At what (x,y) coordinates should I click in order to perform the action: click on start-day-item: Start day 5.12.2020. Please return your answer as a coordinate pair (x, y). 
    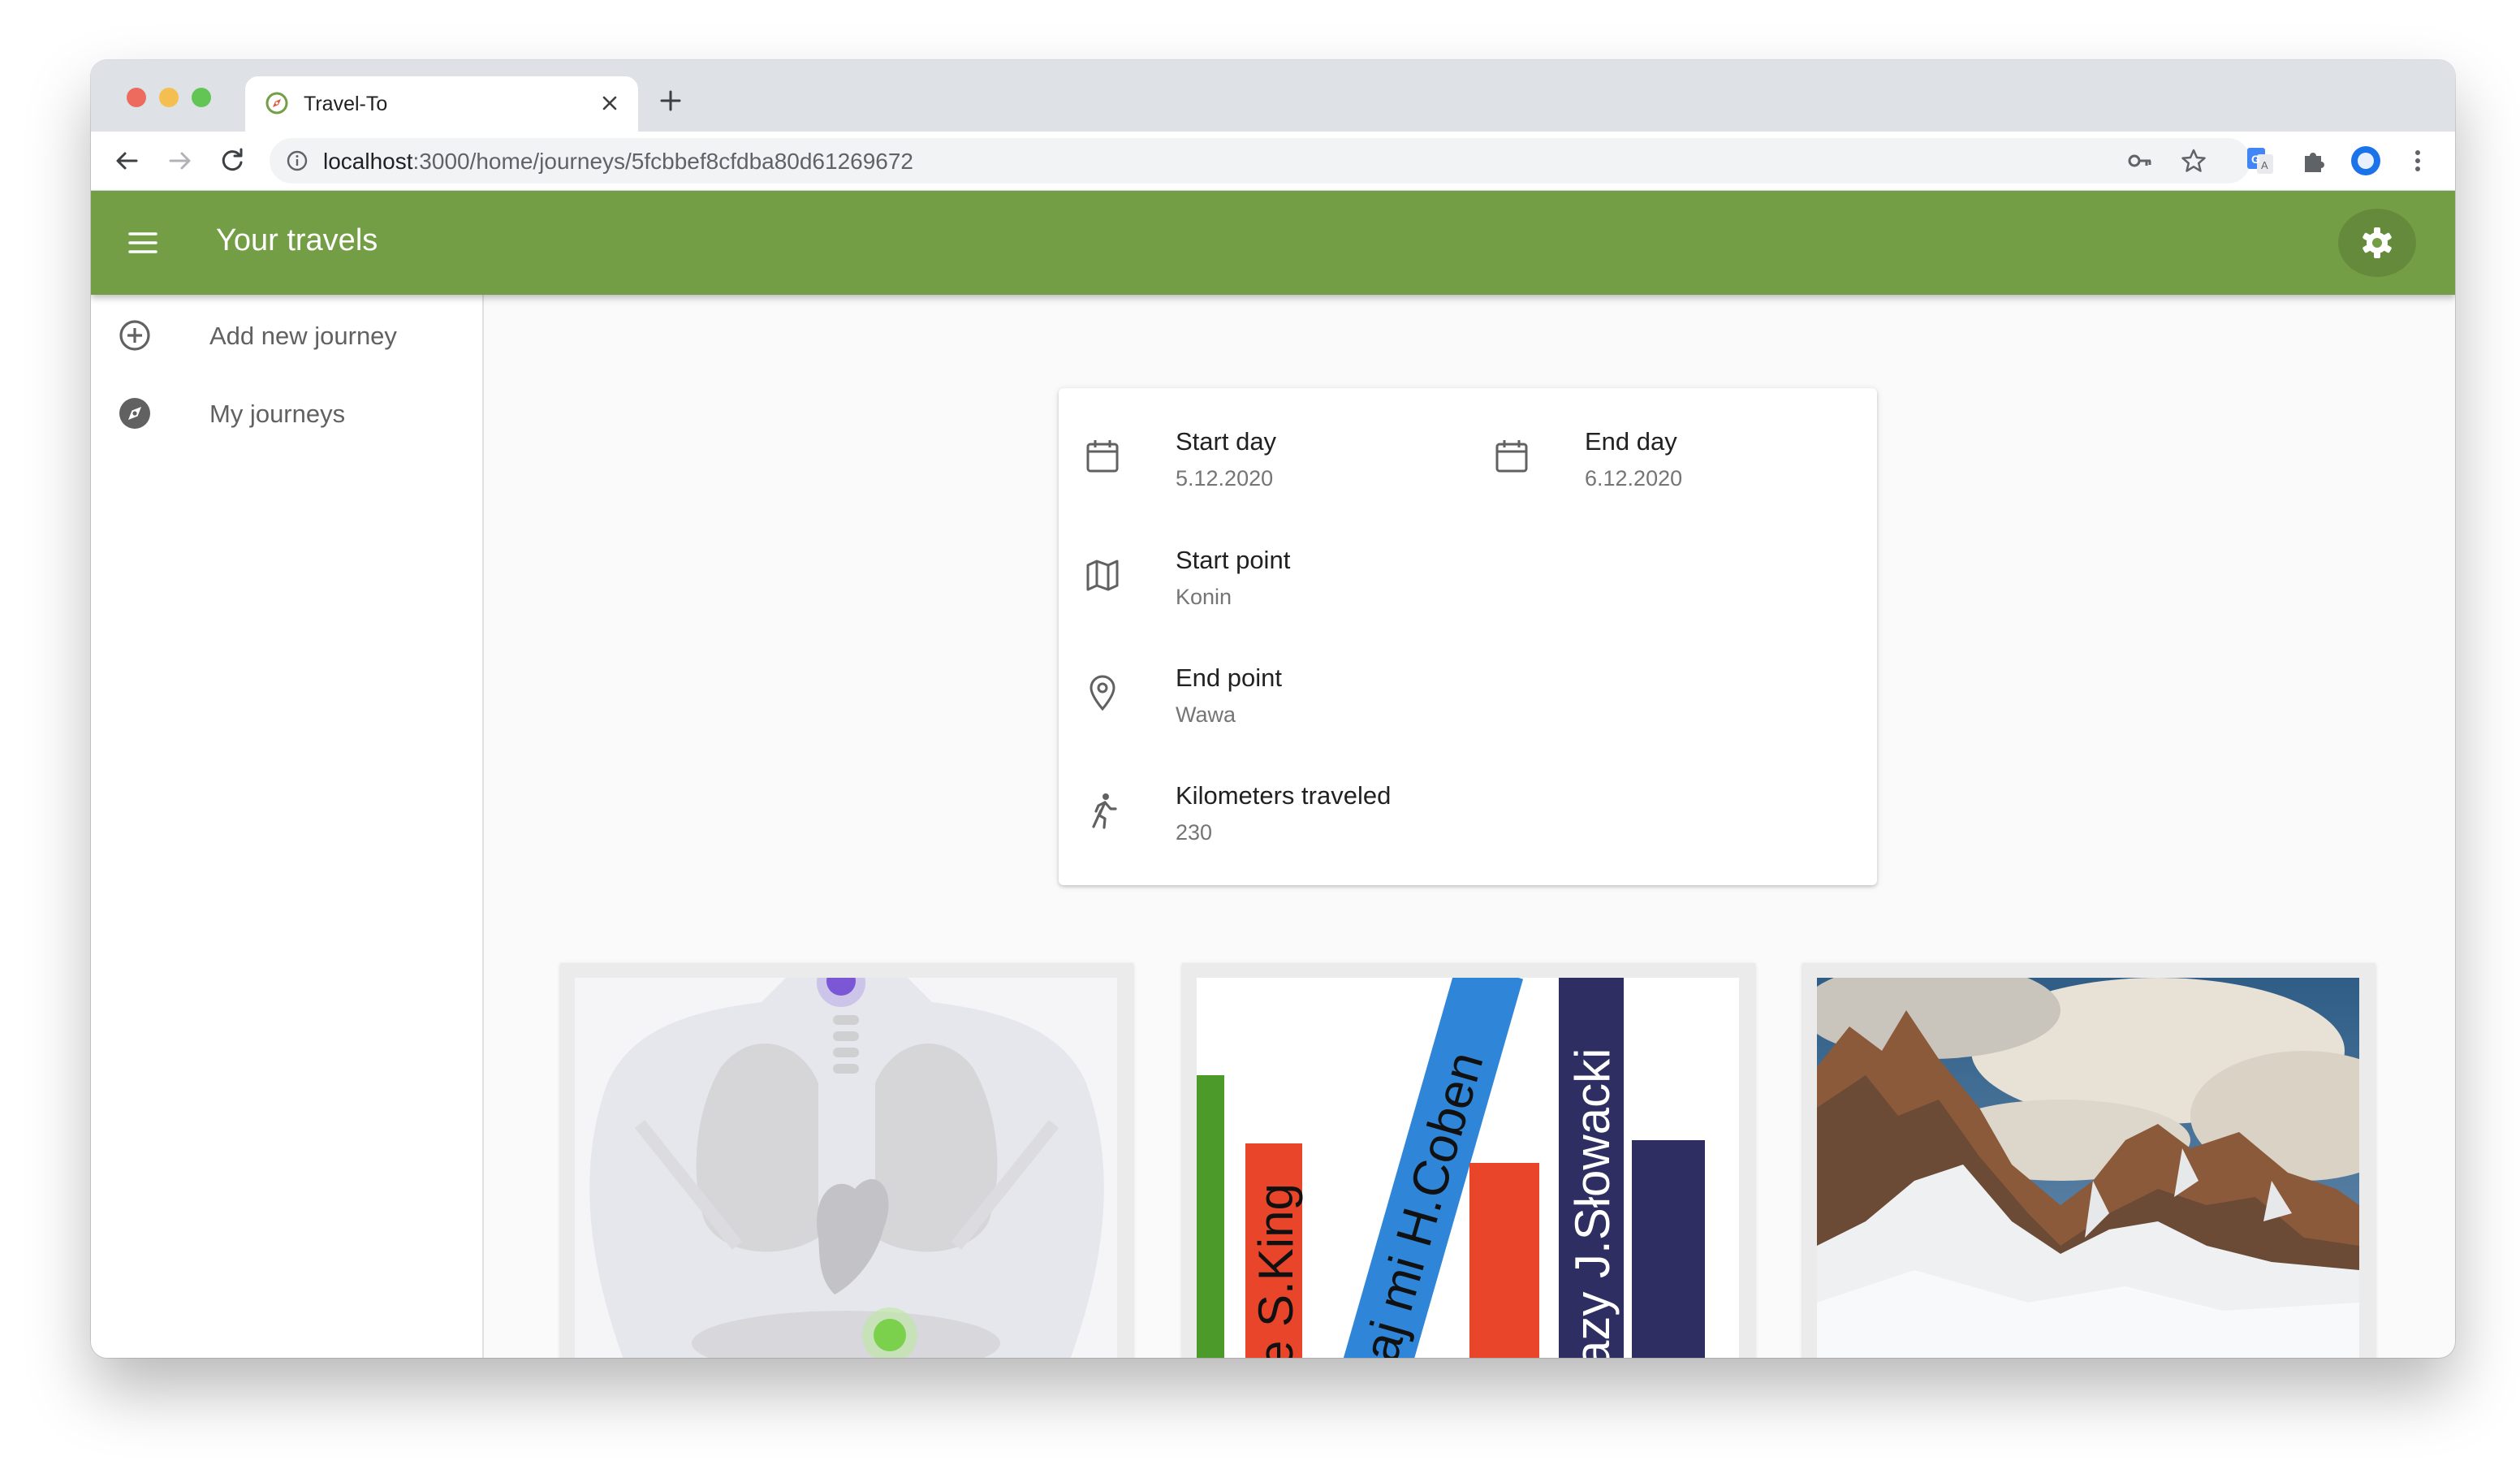
    Looking at the image, I should click on (1253, 453).